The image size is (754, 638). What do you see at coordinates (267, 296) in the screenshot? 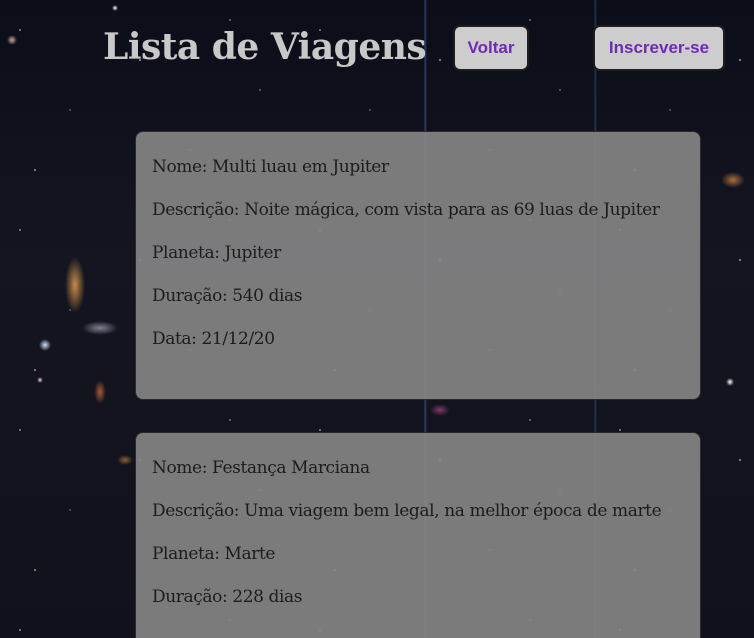
I see `trip-duration-value: 540 dias` at bounding box center [267, 296].